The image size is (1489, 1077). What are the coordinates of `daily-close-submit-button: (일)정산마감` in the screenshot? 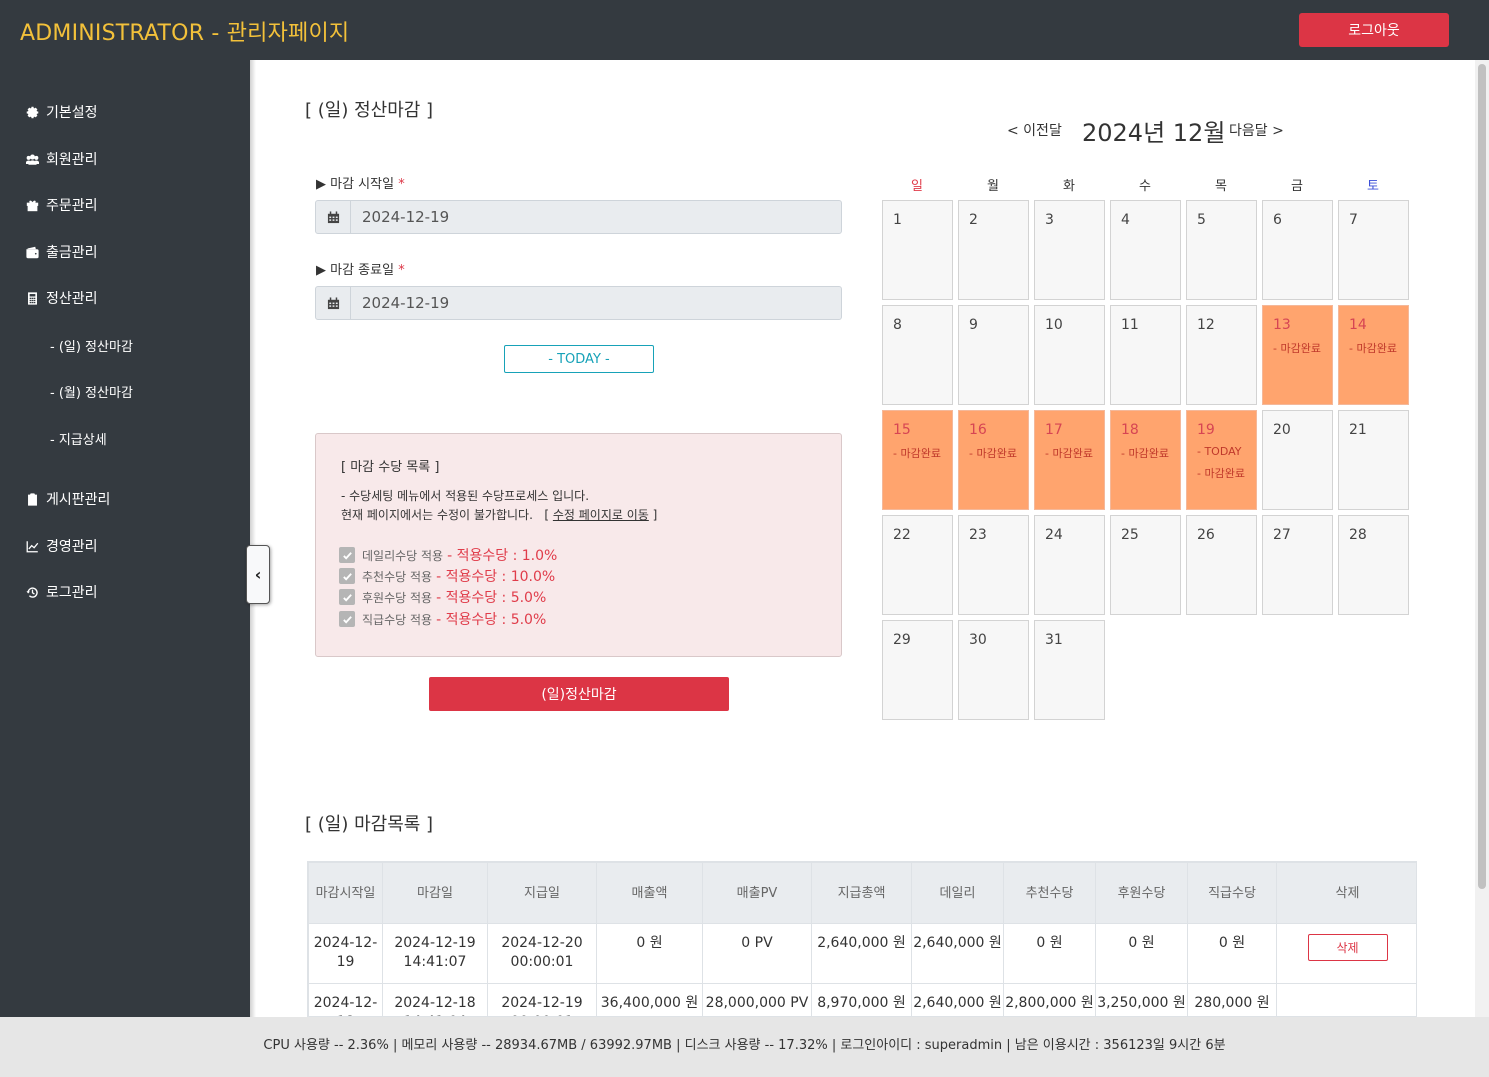 It's located at (579, 694).